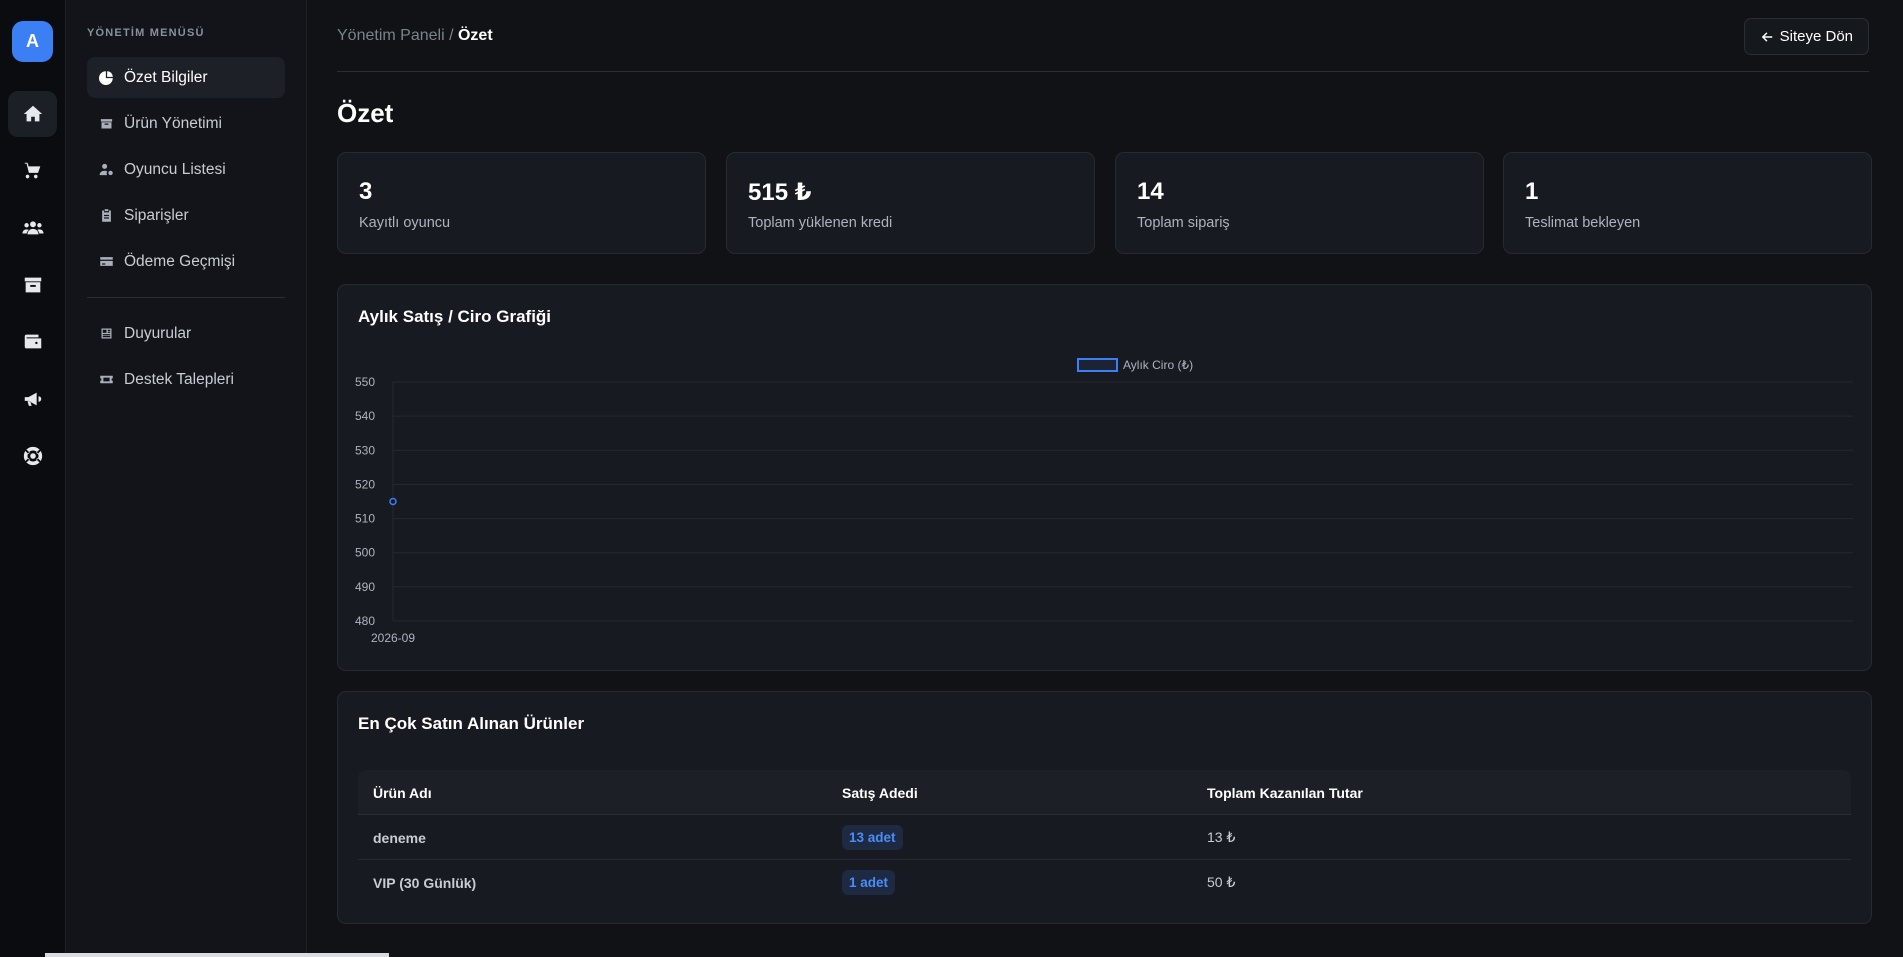 The height and width of the screenshot is (957, 1903). Describe the element at coordinates (146, 33) in the screenshot. I see `menu-title: YÖNETİM MENÜSÜ` at that location.